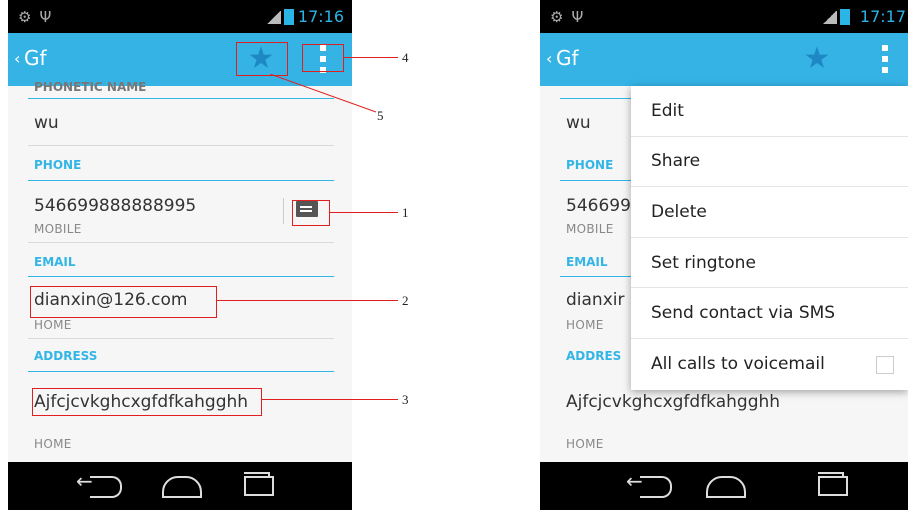 This screenshot has width=908, height=510. Describe the element at coordinates (66, 356) in the screenshot. I see `address-section-header: ADDRESS` at that location.